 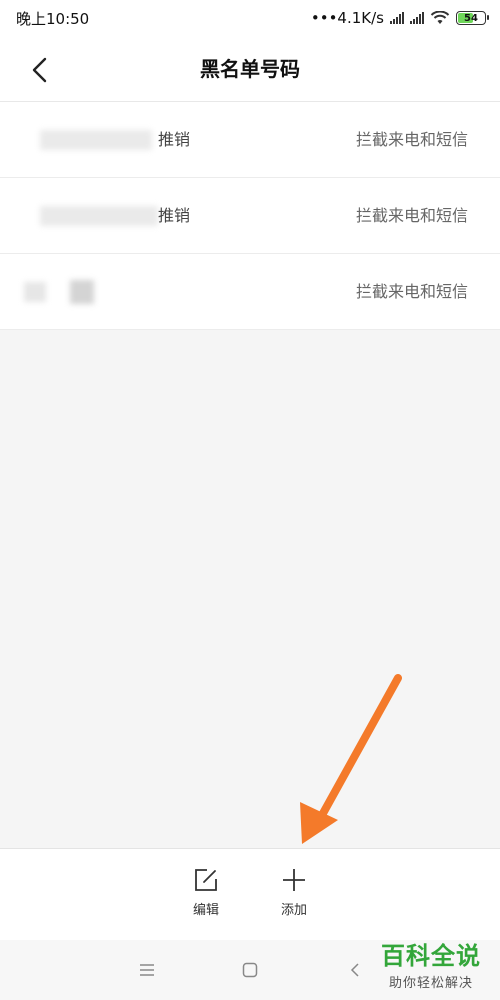 I want to click on battery-level: 54, so click(x=471, y=18).